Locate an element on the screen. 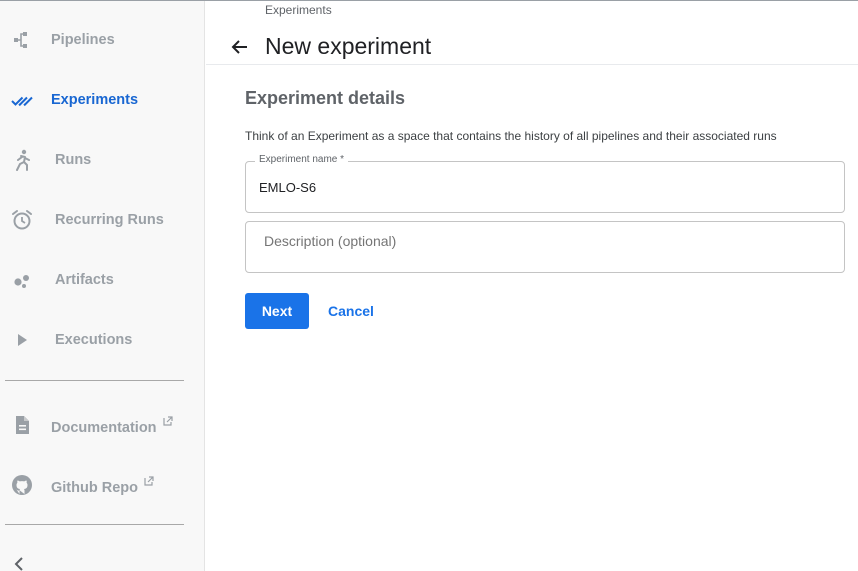  sidebar-link-label: Github Repo is located at coordinates (102, 485).